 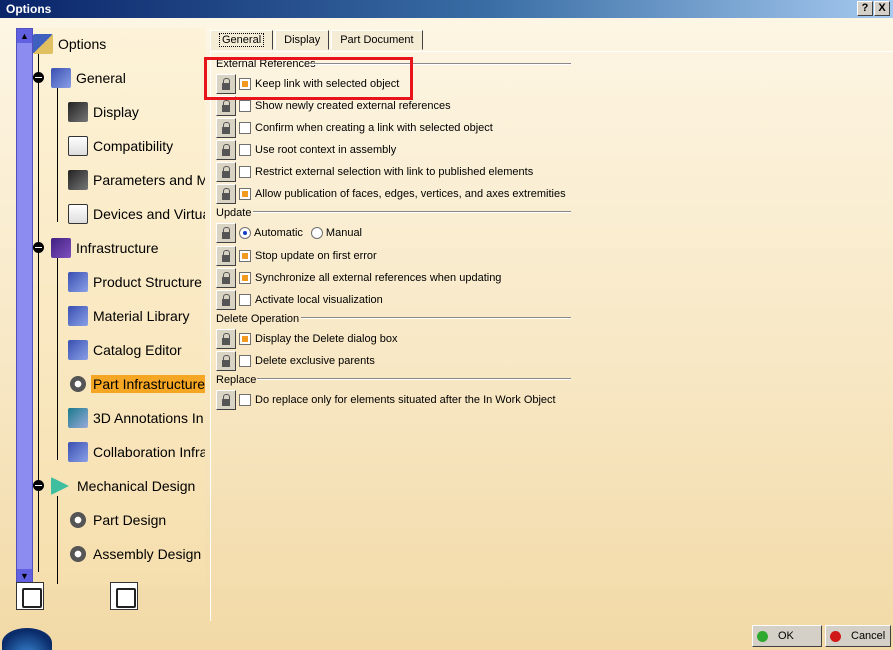 What do you see at coordinates (245, 339) in the screenshot?
I see `checkbox-delete-dialog` at bounding box center [245, 339].